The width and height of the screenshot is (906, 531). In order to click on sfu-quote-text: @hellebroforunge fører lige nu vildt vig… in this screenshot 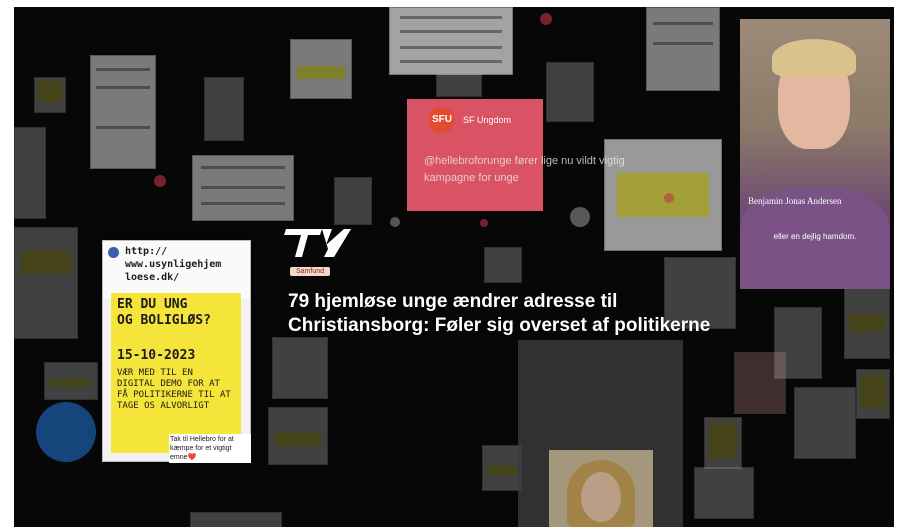, I will do `click(524, 169)`.